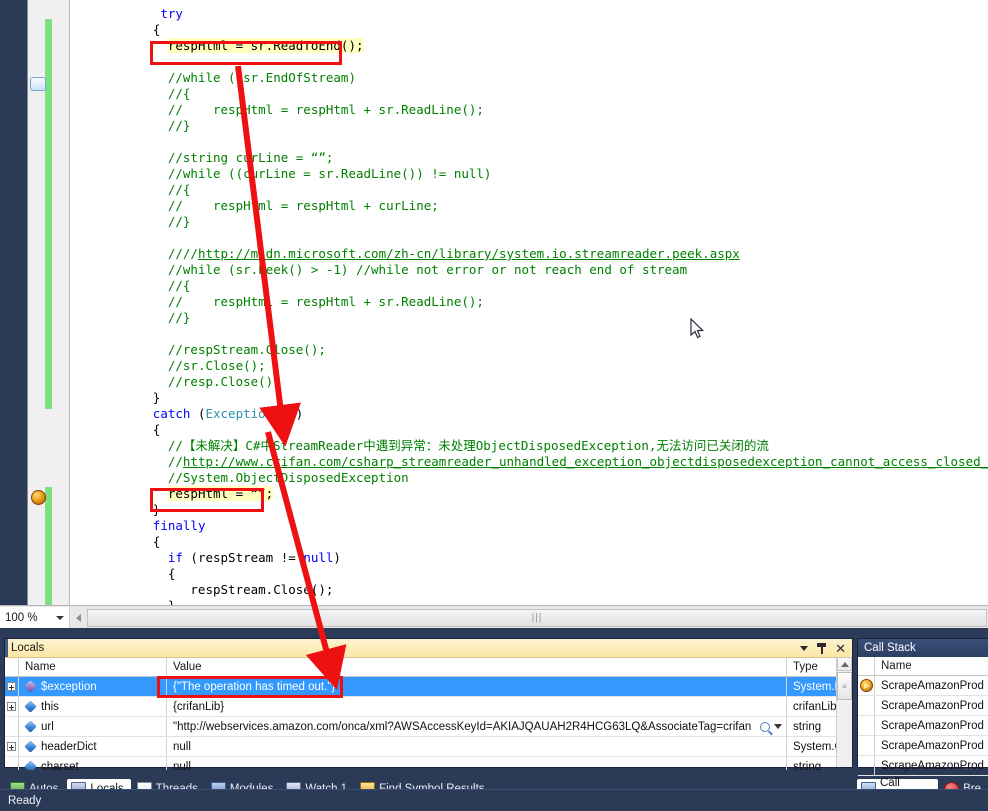  I want to click on locals-row-type-cell: System.E, so click(812, 686).